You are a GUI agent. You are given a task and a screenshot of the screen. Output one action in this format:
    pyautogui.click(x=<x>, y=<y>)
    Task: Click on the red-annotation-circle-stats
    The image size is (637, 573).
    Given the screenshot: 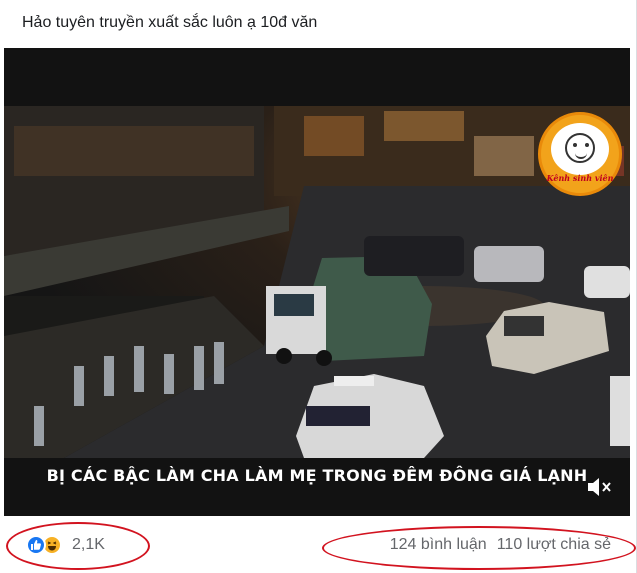 What is the action you would take?
    pyautogui.click(x=479, y=548)
    